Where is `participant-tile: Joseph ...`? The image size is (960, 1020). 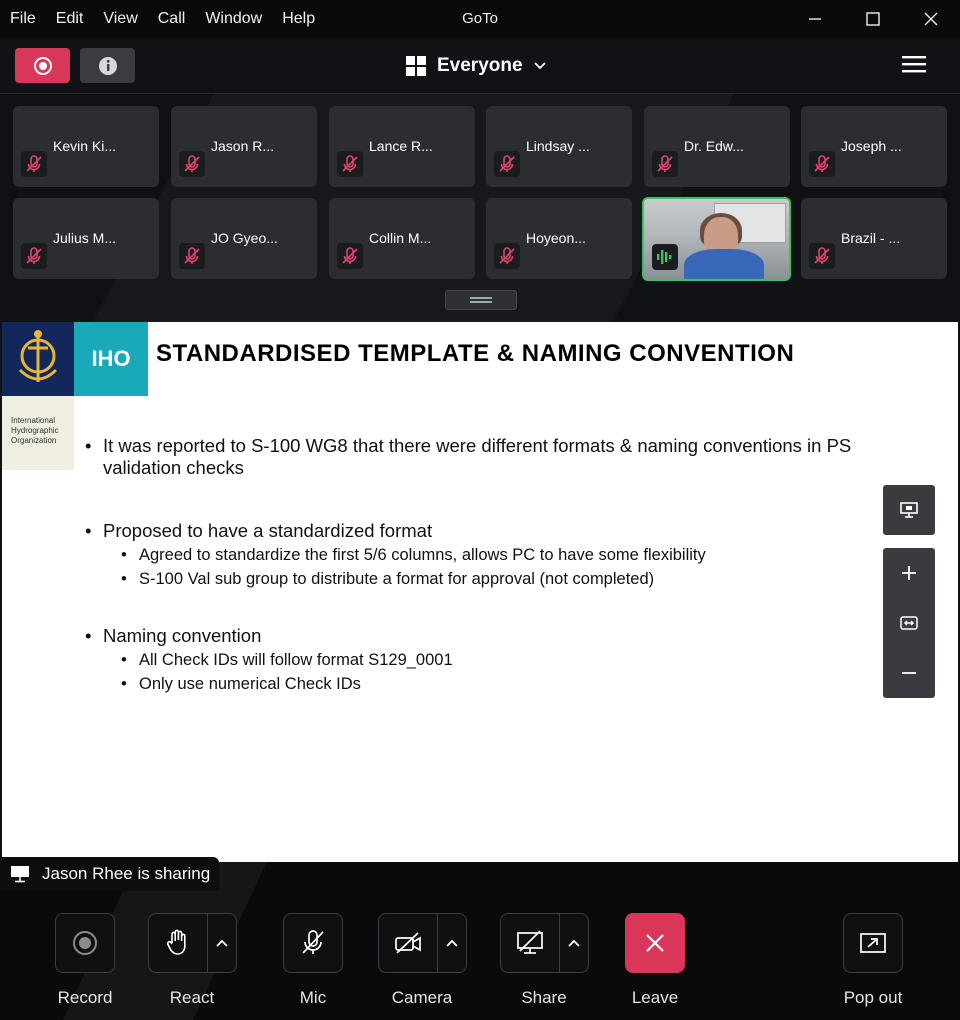
participant-tile: Joseph ... is located at coordinates (874, 146).